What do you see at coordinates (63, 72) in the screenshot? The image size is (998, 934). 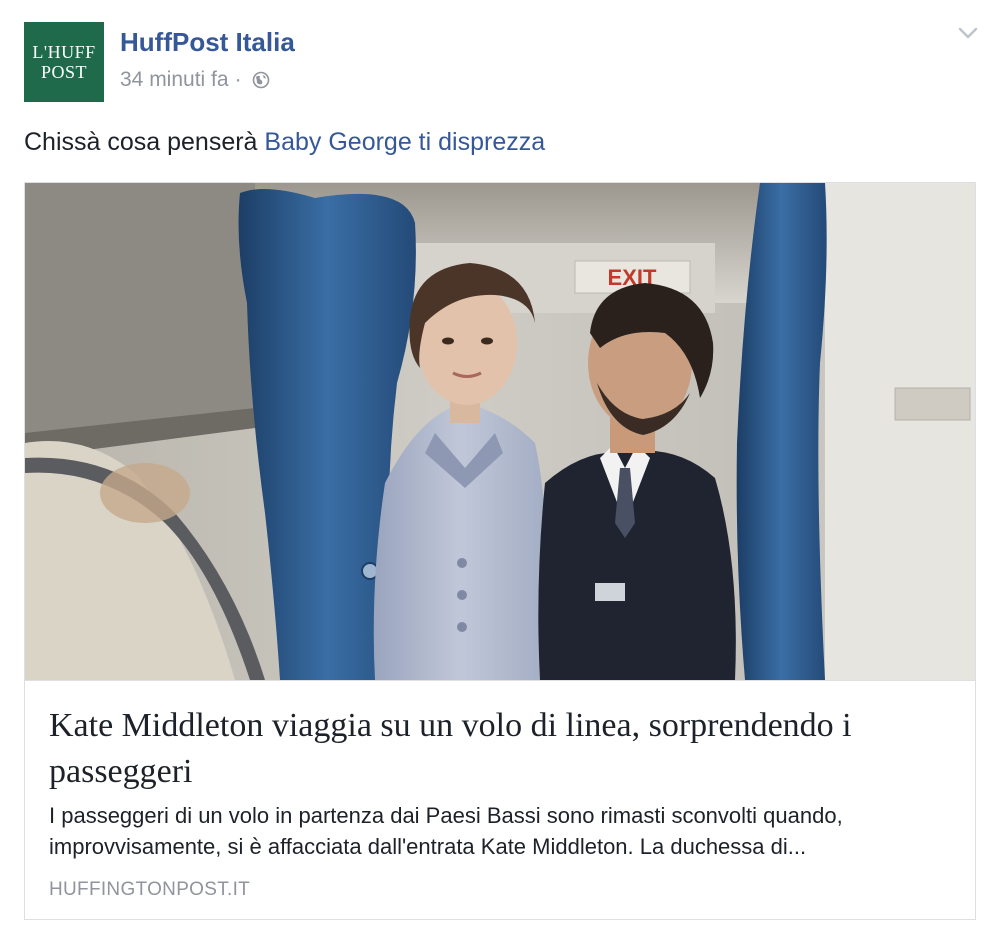 I see `avatar-line-2: POST` at bounding box center [63, 72].